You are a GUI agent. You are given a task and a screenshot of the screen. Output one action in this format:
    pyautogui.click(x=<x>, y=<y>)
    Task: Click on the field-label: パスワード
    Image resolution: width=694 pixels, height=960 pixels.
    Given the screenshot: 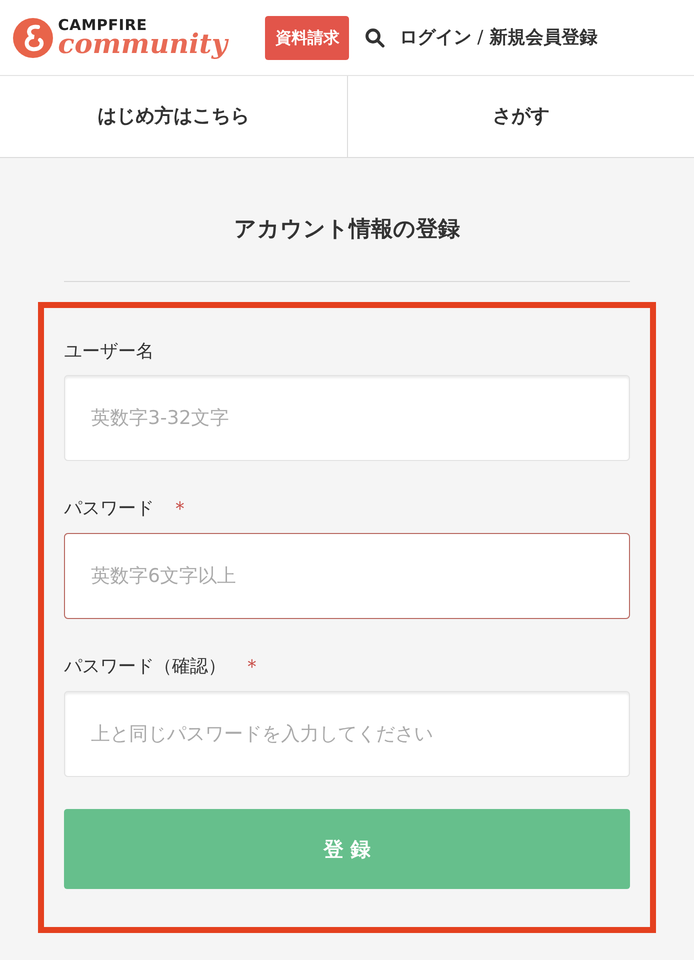 What is the action you would take?
    pyautogui.click(x=109, y=508)
    